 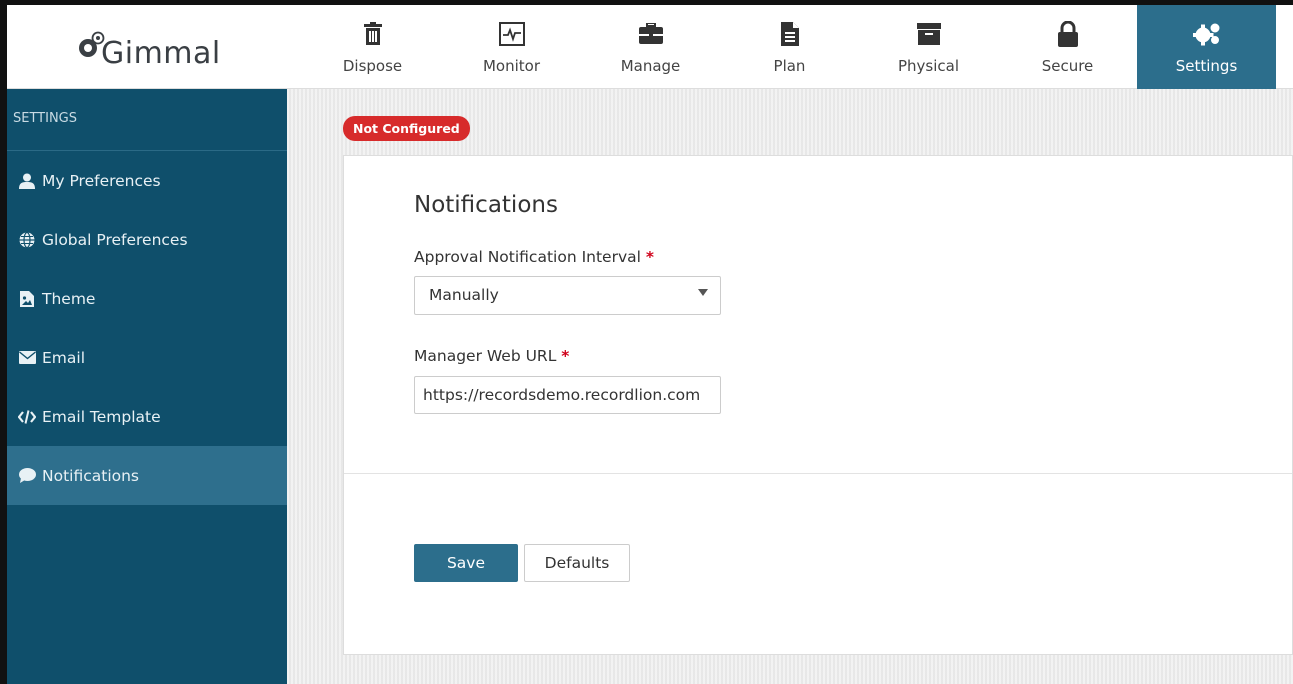 I want to click on nav-settings: Settings, so click(x=1206, y=47).